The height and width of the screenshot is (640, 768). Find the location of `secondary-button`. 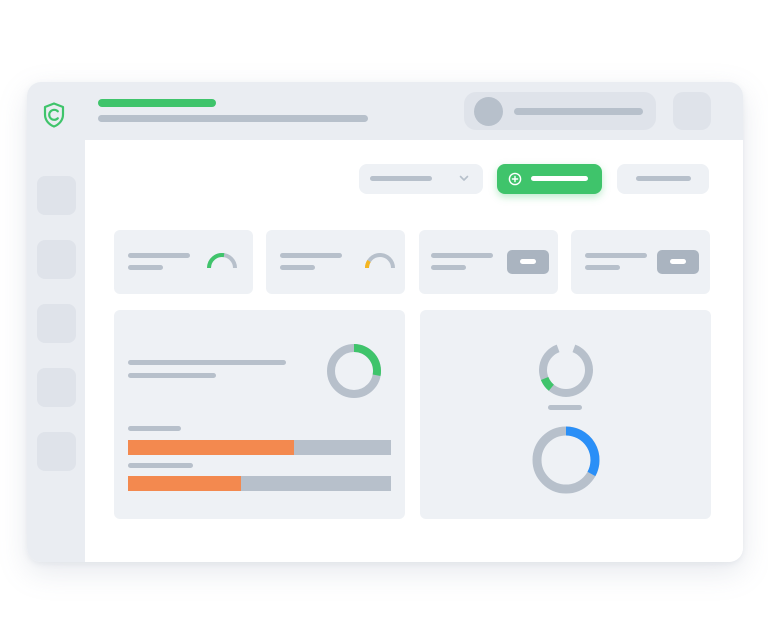

secondary-button is located at coordinates (663, 179).